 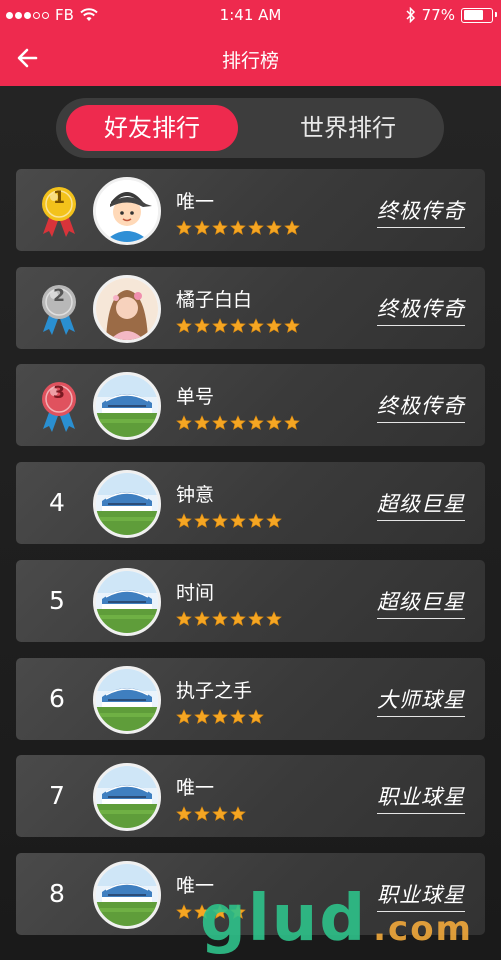 I want to click on nav-bar: 排行榜, so click(x=250, y=58).